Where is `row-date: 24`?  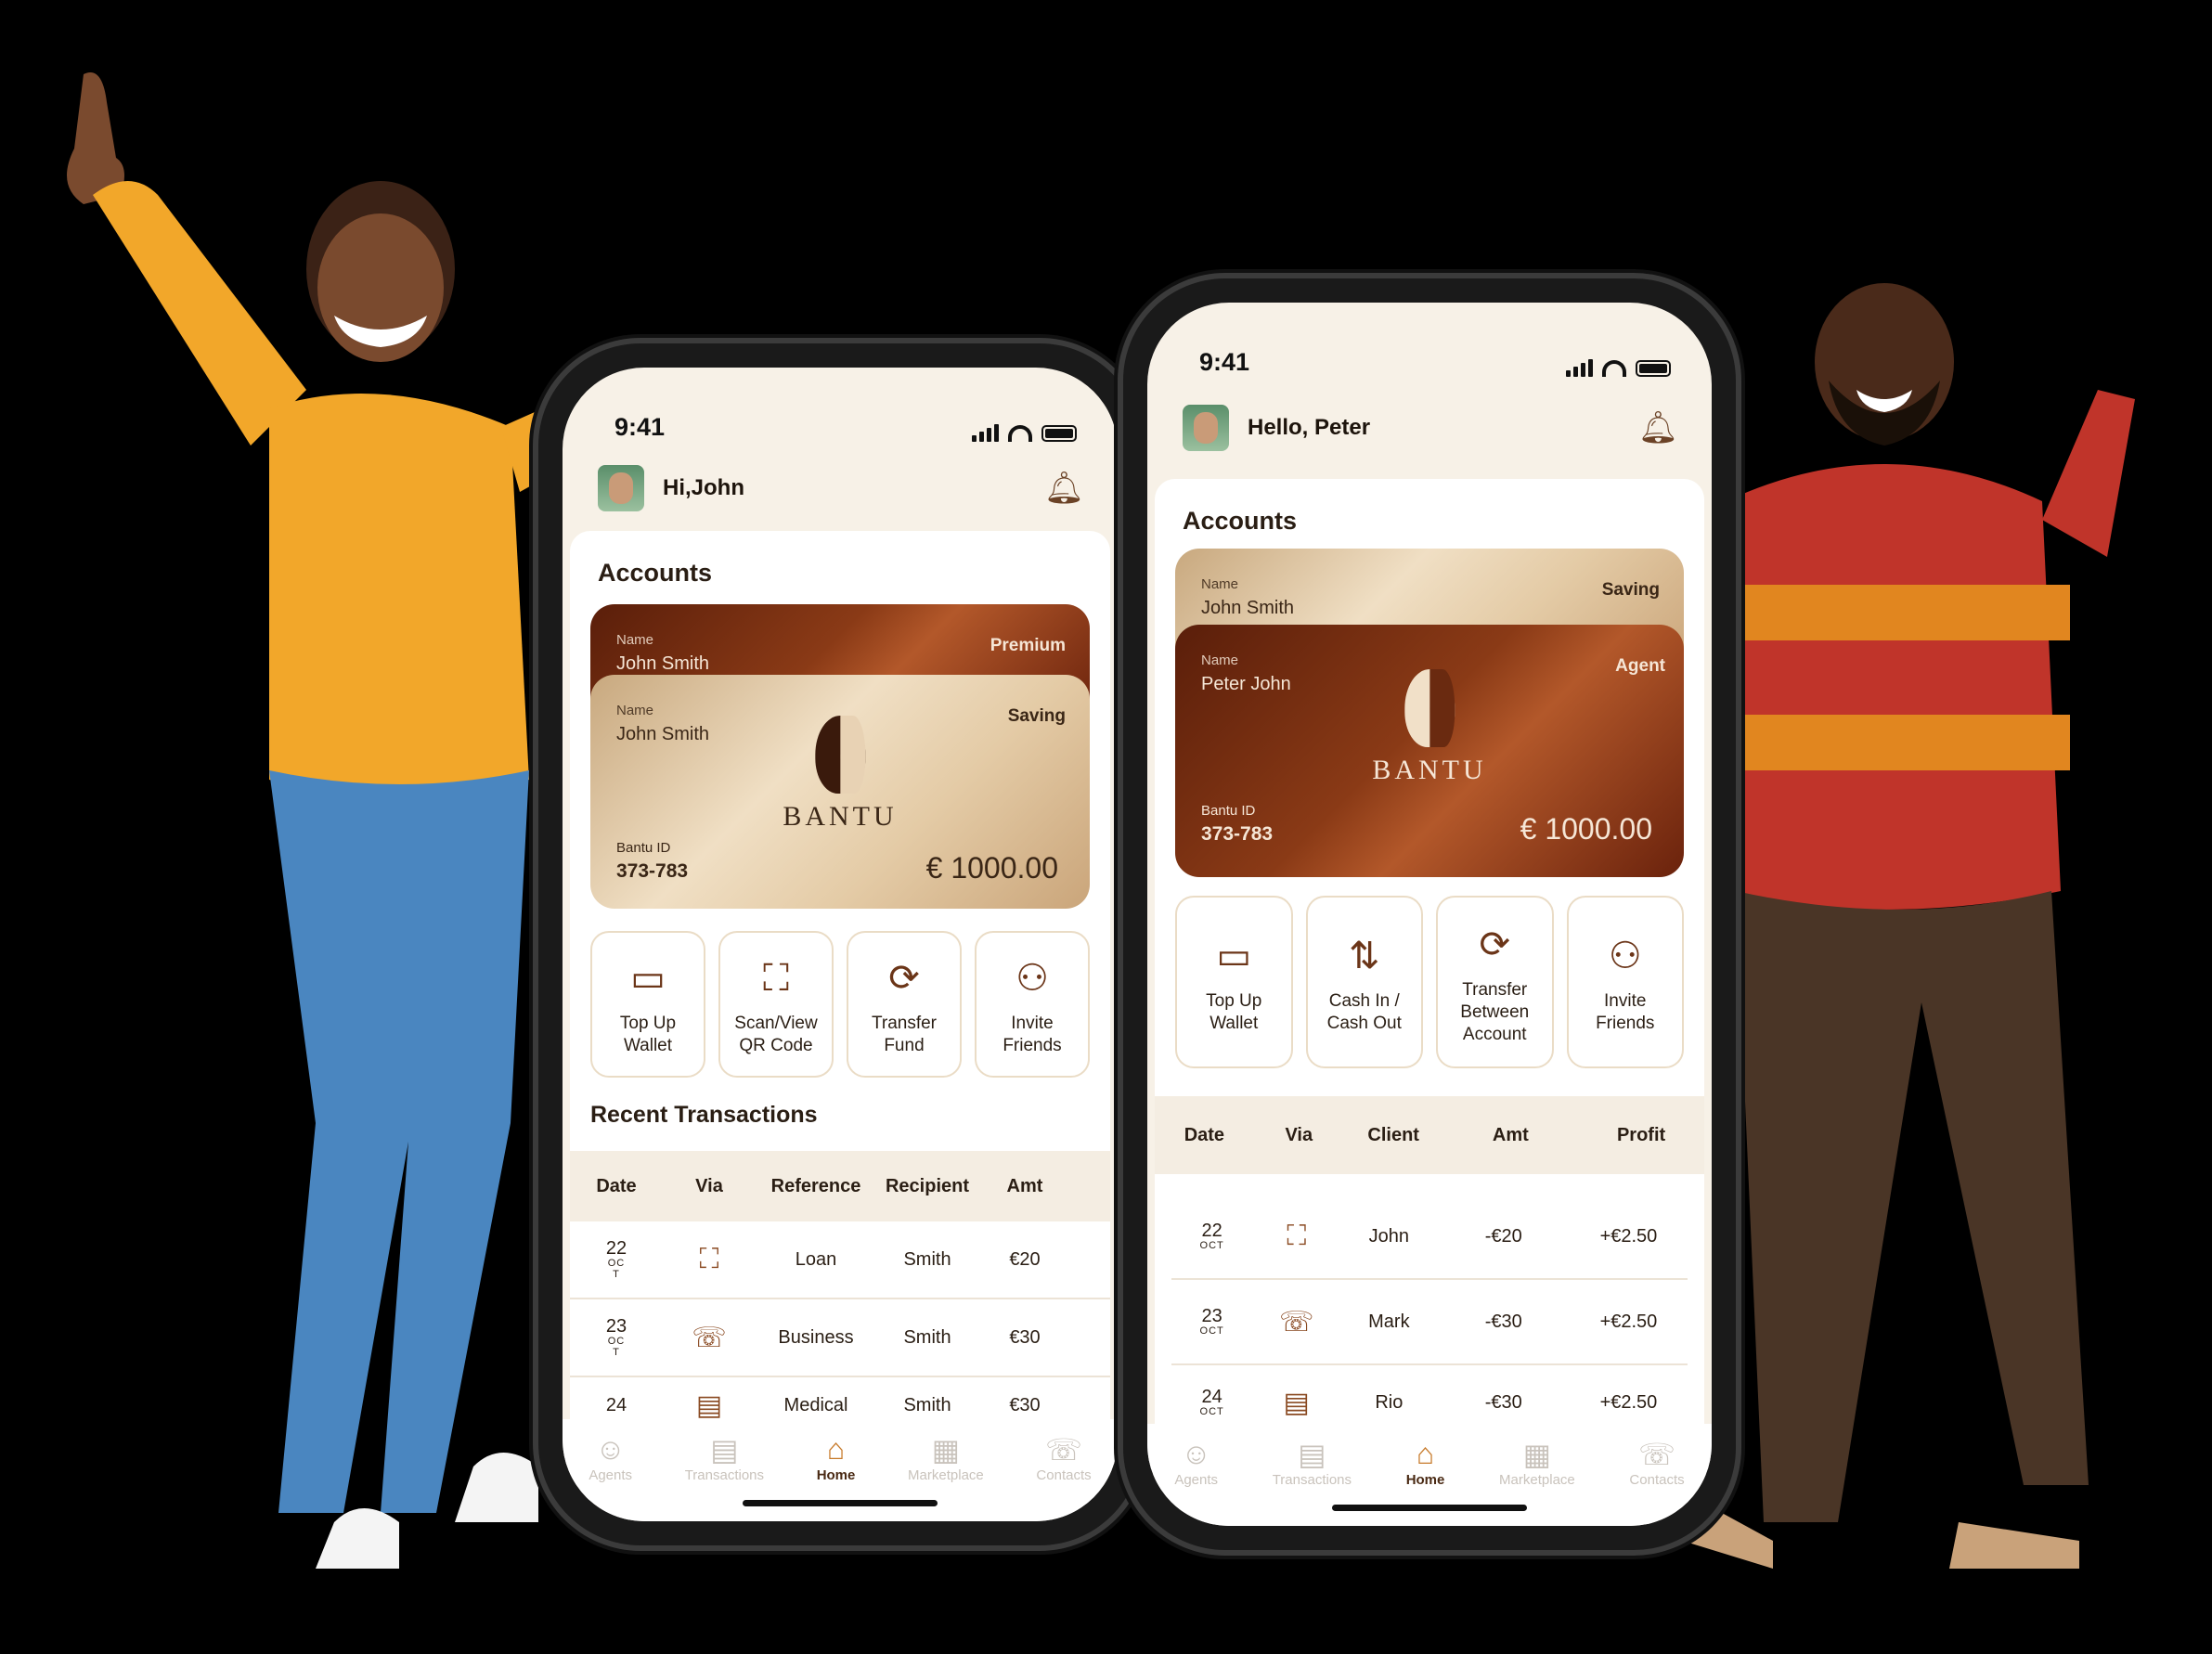
row-date: 24 is located at coordinates (616, 1405).